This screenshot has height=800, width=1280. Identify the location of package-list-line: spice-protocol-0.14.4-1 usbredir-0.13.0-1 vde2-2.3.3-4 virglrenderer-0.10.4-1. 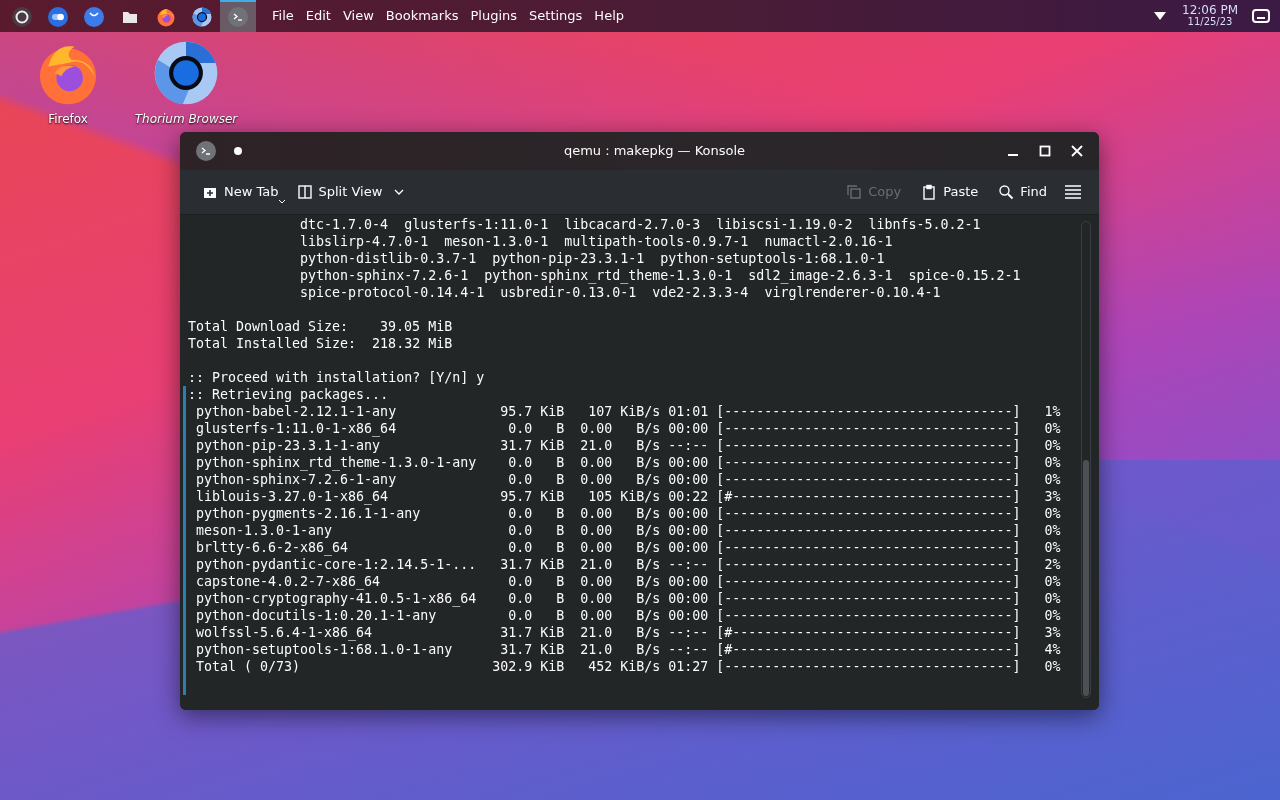
(620, 292).